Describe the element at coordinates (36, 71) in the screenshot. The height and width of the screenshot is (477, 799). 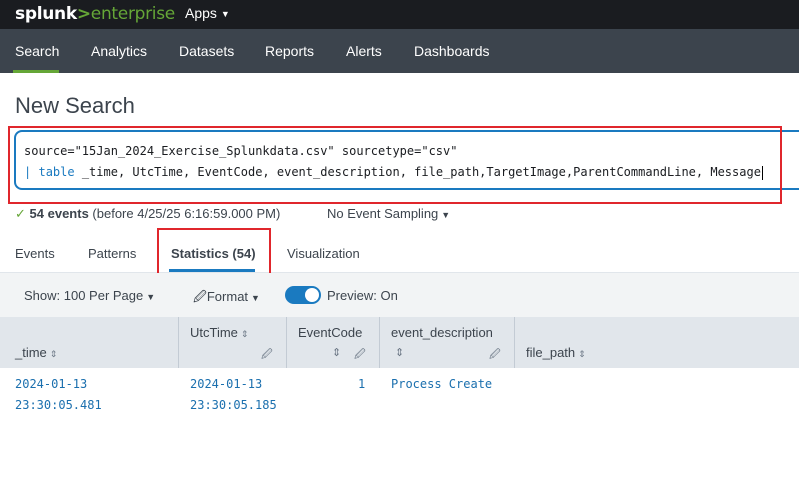
I see `nav-active-indicator` at that location.